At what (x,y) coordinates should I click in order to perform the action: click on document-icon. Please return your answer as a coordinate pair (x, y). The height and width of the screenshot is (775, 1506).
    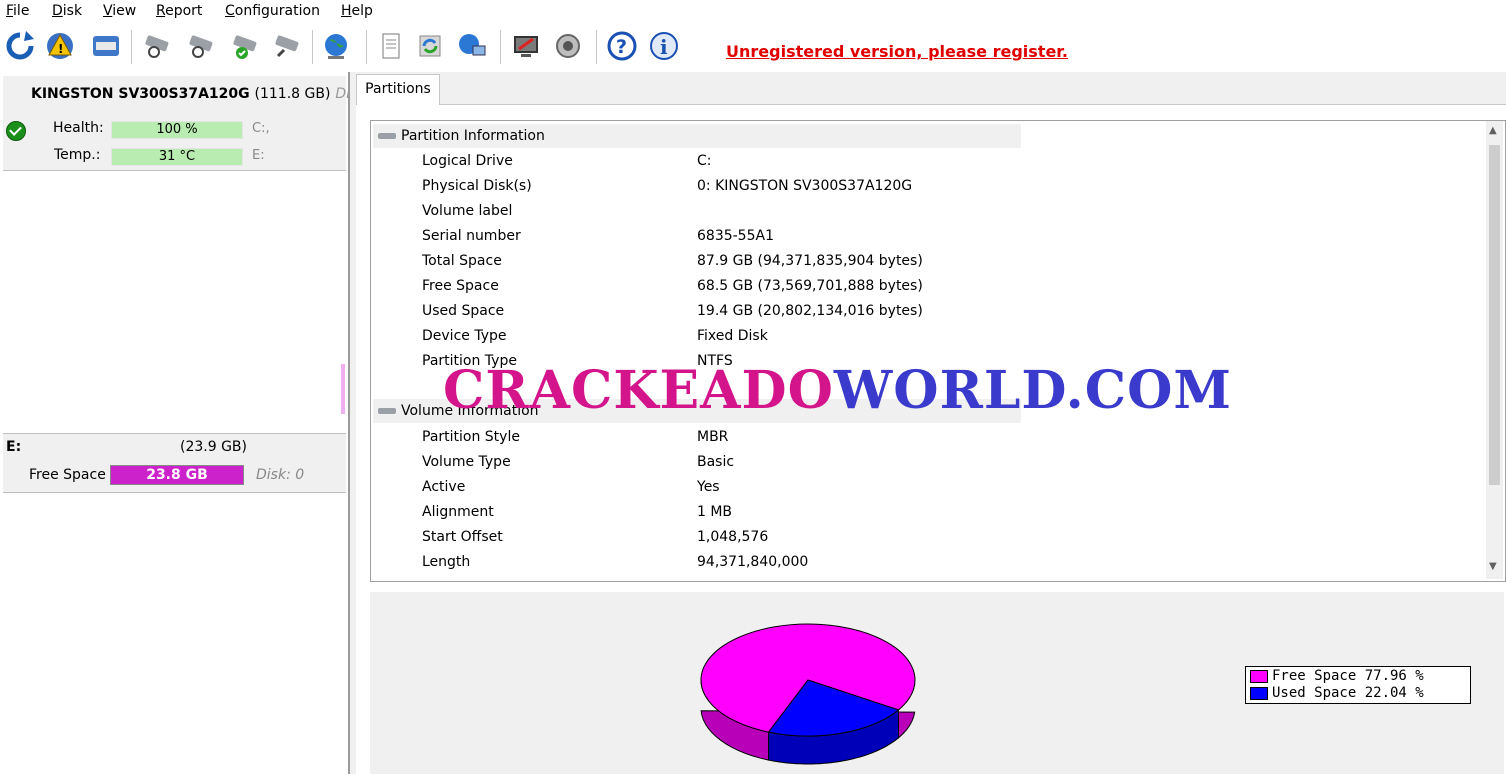
    Looking at the image, I should click on (391, 46).